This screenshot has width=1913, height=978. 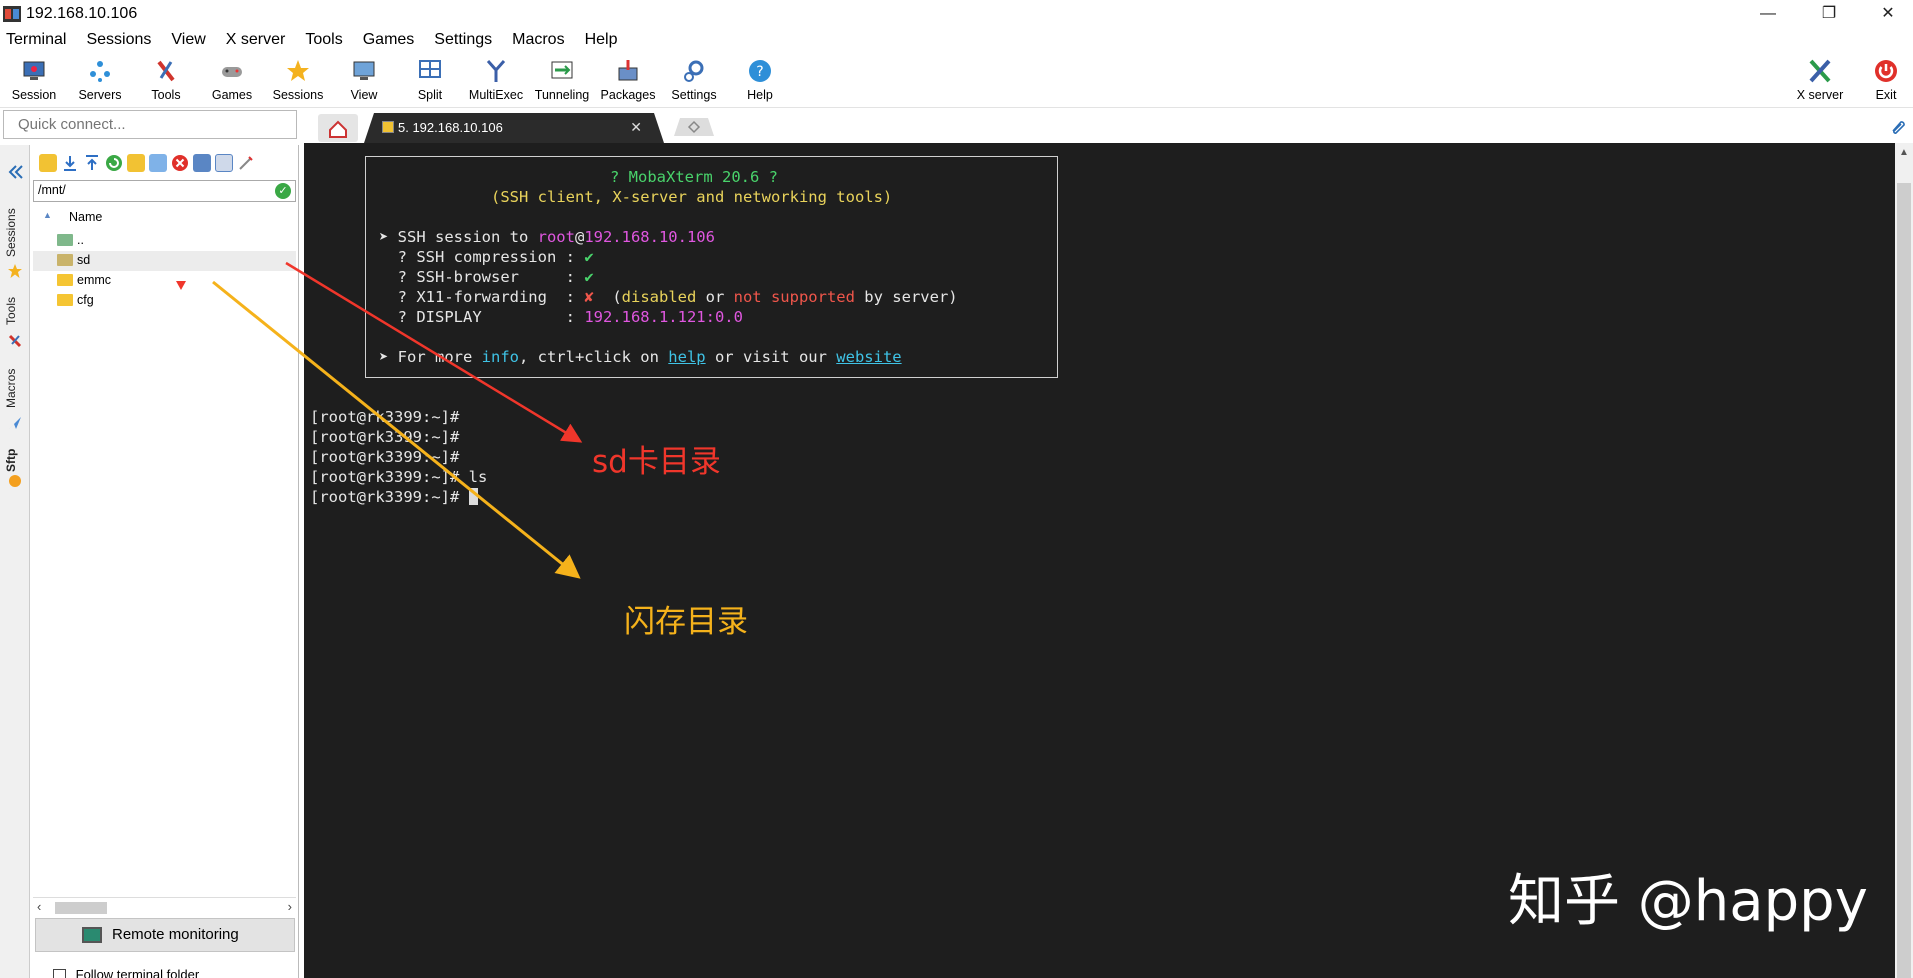 I want to click on parent-folder-icon, so click(x=48, y=163).